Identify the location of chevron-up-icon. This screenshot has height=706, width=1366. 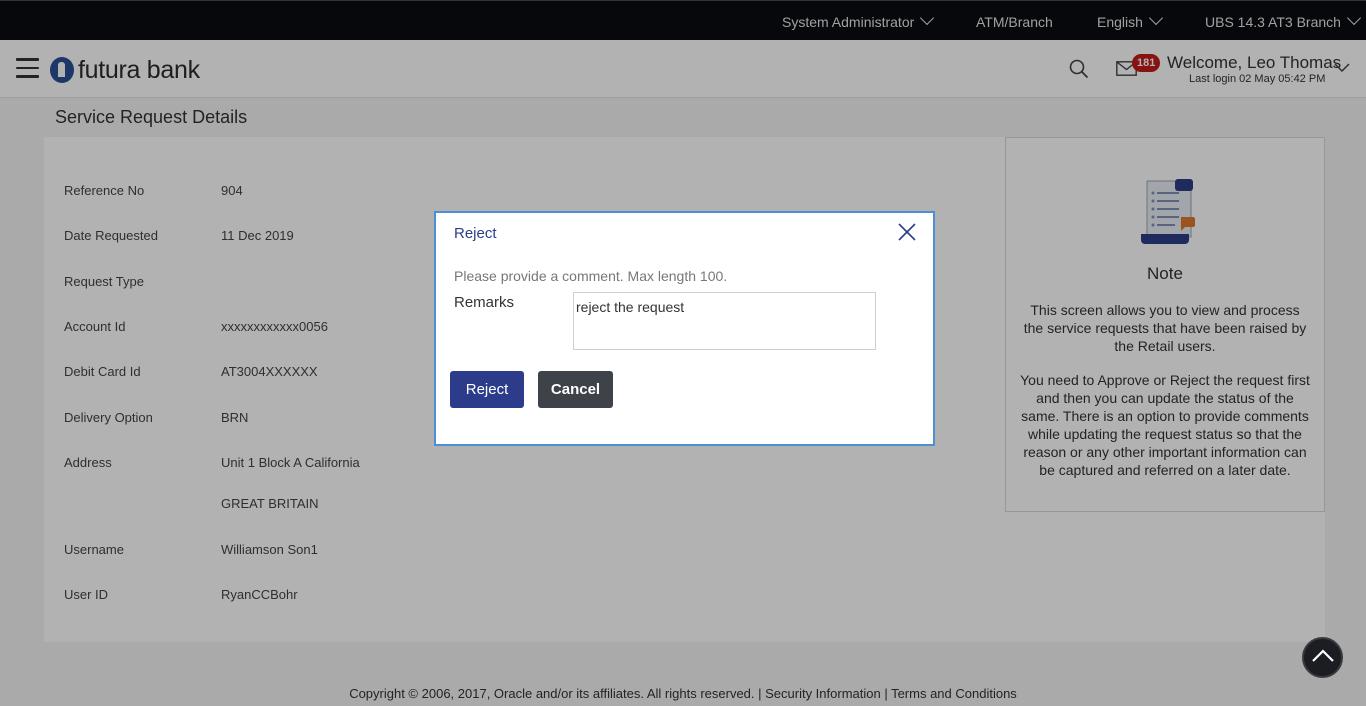
(1323, 655).